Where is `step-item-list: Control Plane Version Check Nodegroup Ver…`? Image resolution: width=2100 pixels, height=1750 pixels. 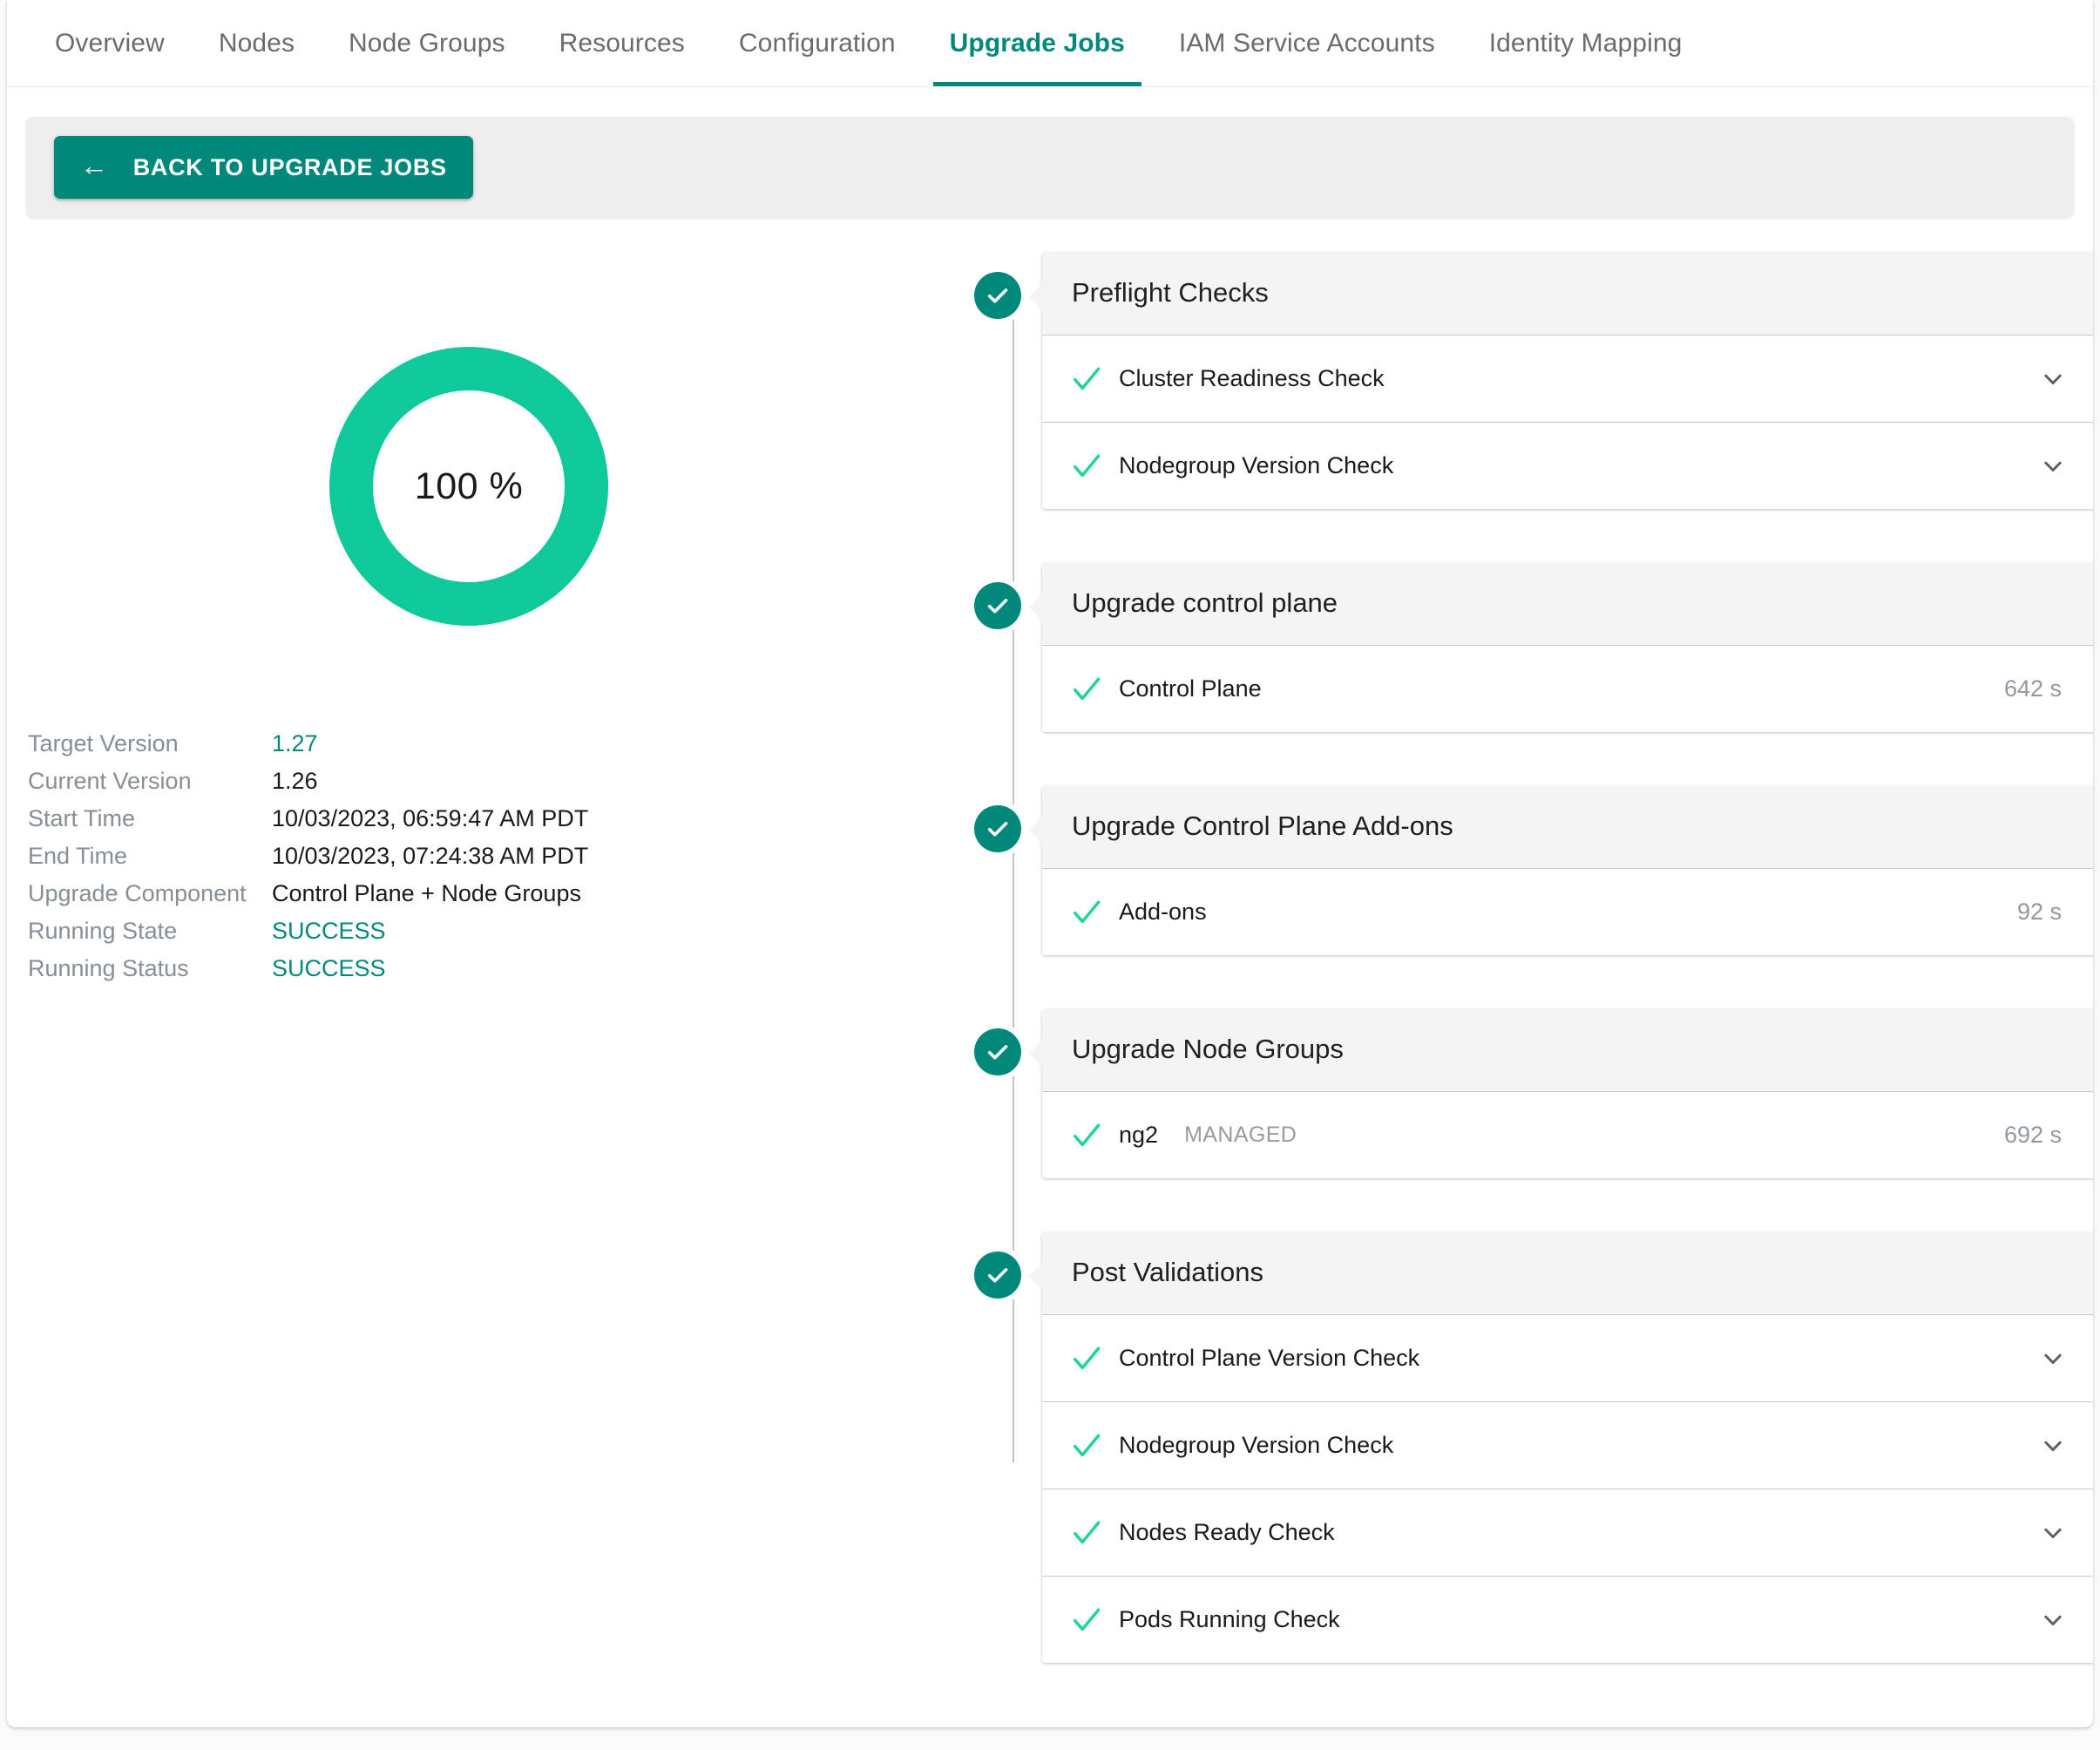 step-item-list: Control Plane Version Check Nodegroup Ver… is located at coordinates (1567, 1489).